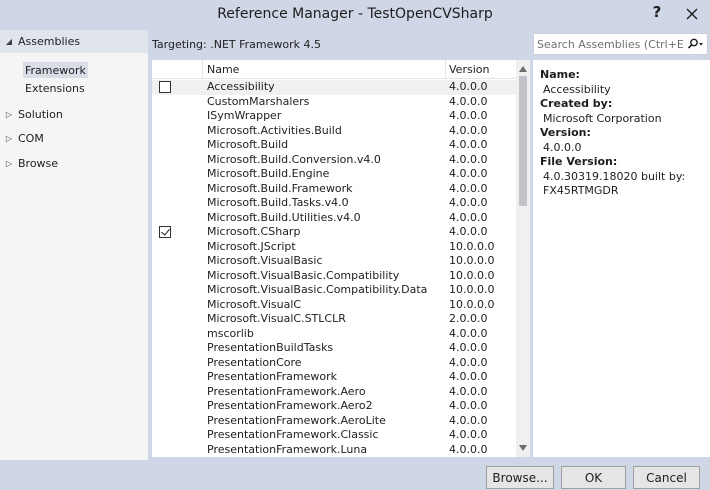 The image size is (710, 490). I want to click on table-row: Microsoft.Activities.Build 4.0.0.0, so click(334, 131).